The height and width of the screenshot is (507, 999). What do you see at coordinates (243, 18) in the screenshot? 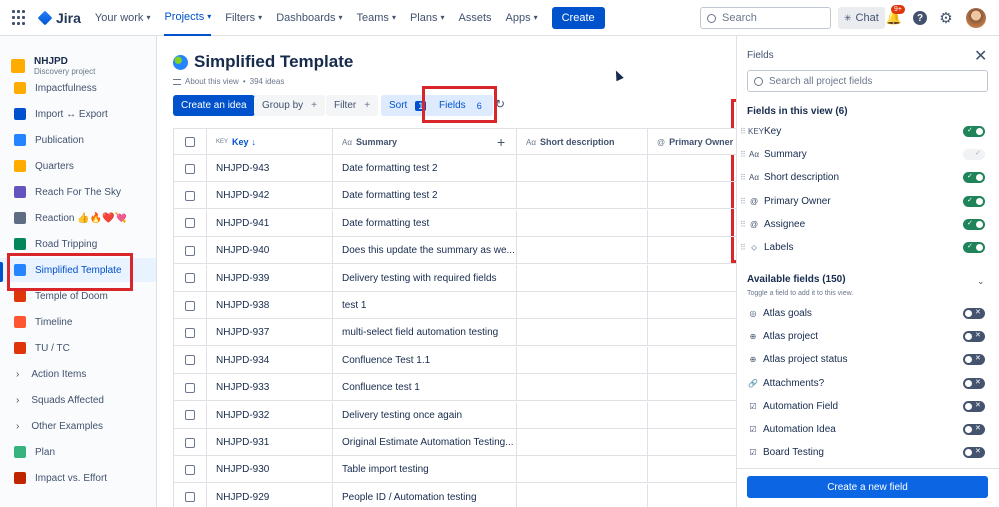
I see `nav-filters: Filters ▾` at bounding box center [243, 18].